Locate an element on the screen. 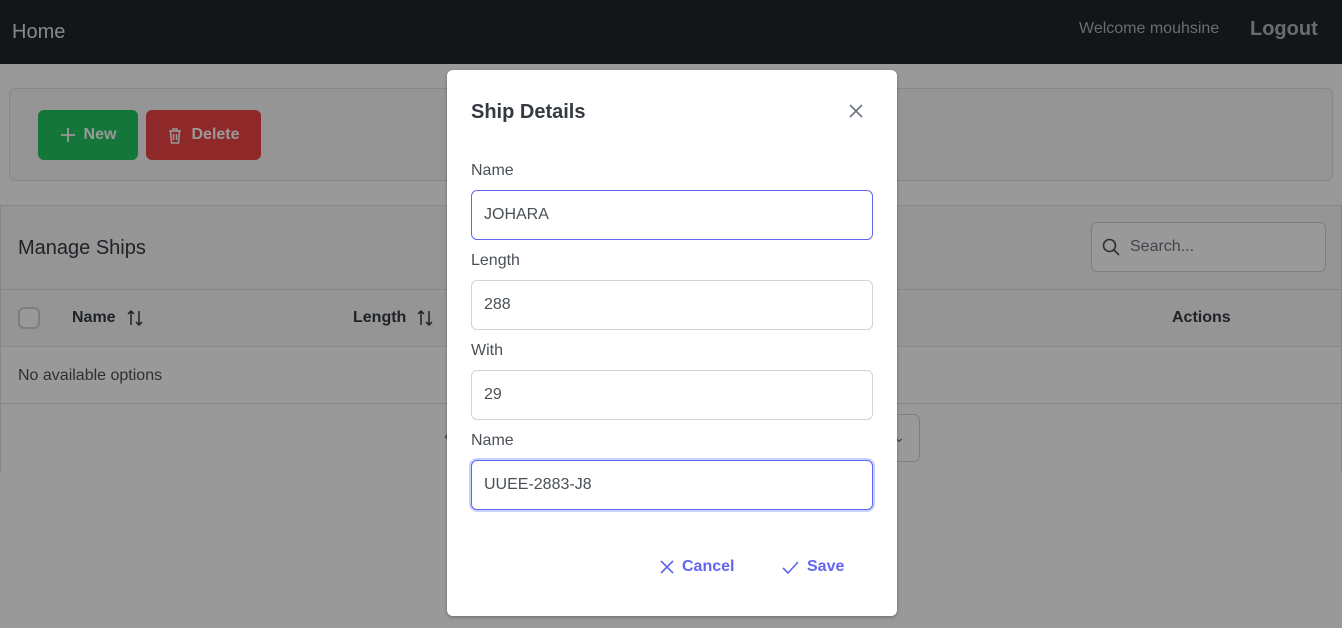 The image size is (1342, 628). name-field is located at coordinates (672, 215).